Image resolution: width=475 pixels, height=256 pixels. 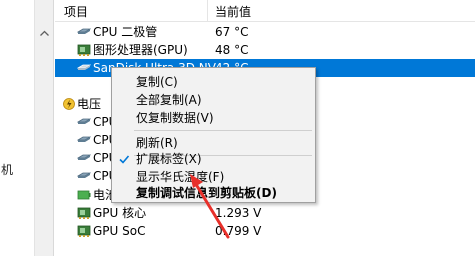 I want to click on list-item: GPU 核心 1.293 V, so click(x=265, y=213).